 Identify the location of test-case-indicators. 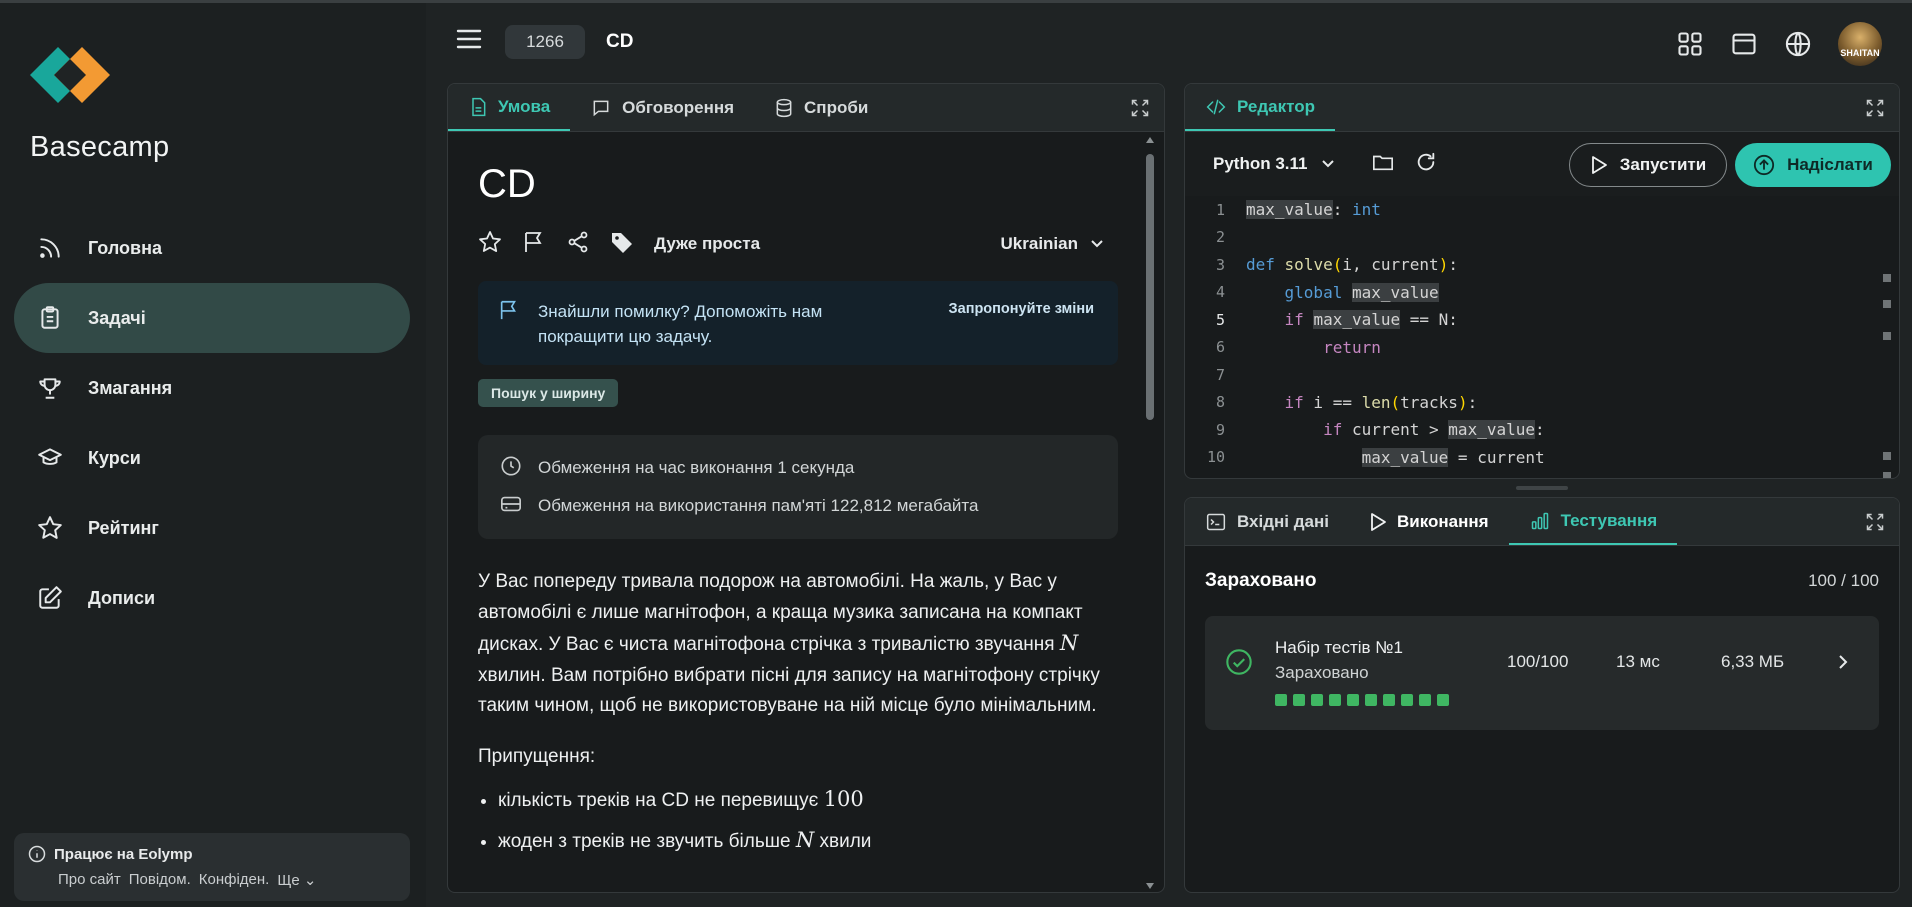
(1362, 700).